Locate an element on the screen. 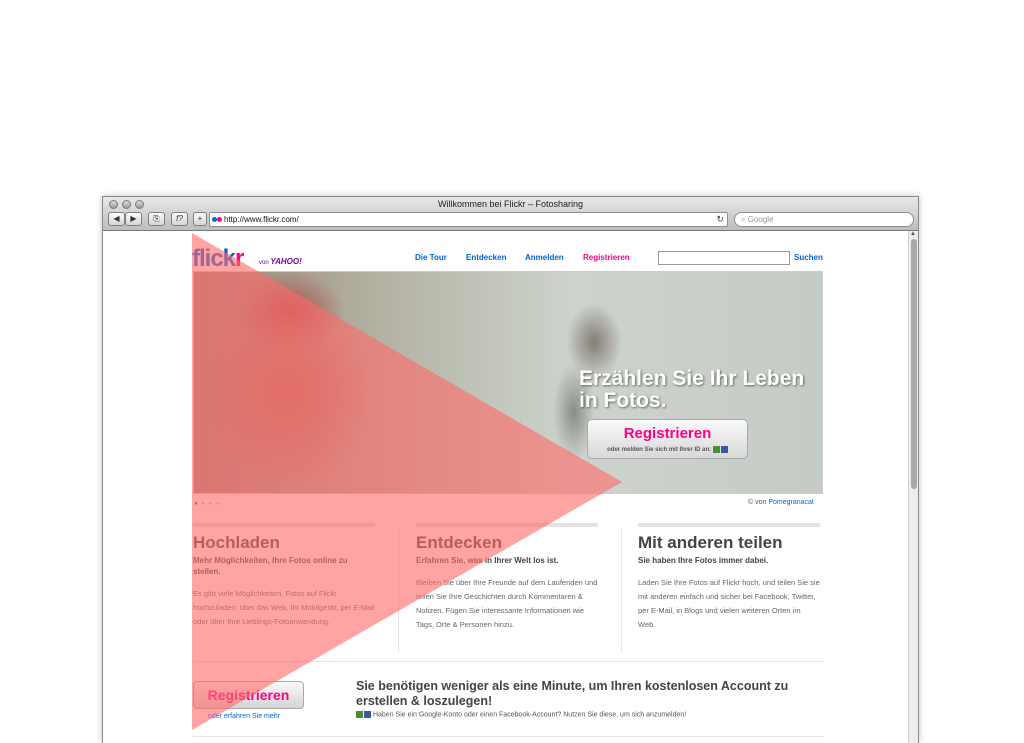 The height and width of the screenshot is (743, 1024). logo-text-blue: flick is located at coordinates (214, 258).